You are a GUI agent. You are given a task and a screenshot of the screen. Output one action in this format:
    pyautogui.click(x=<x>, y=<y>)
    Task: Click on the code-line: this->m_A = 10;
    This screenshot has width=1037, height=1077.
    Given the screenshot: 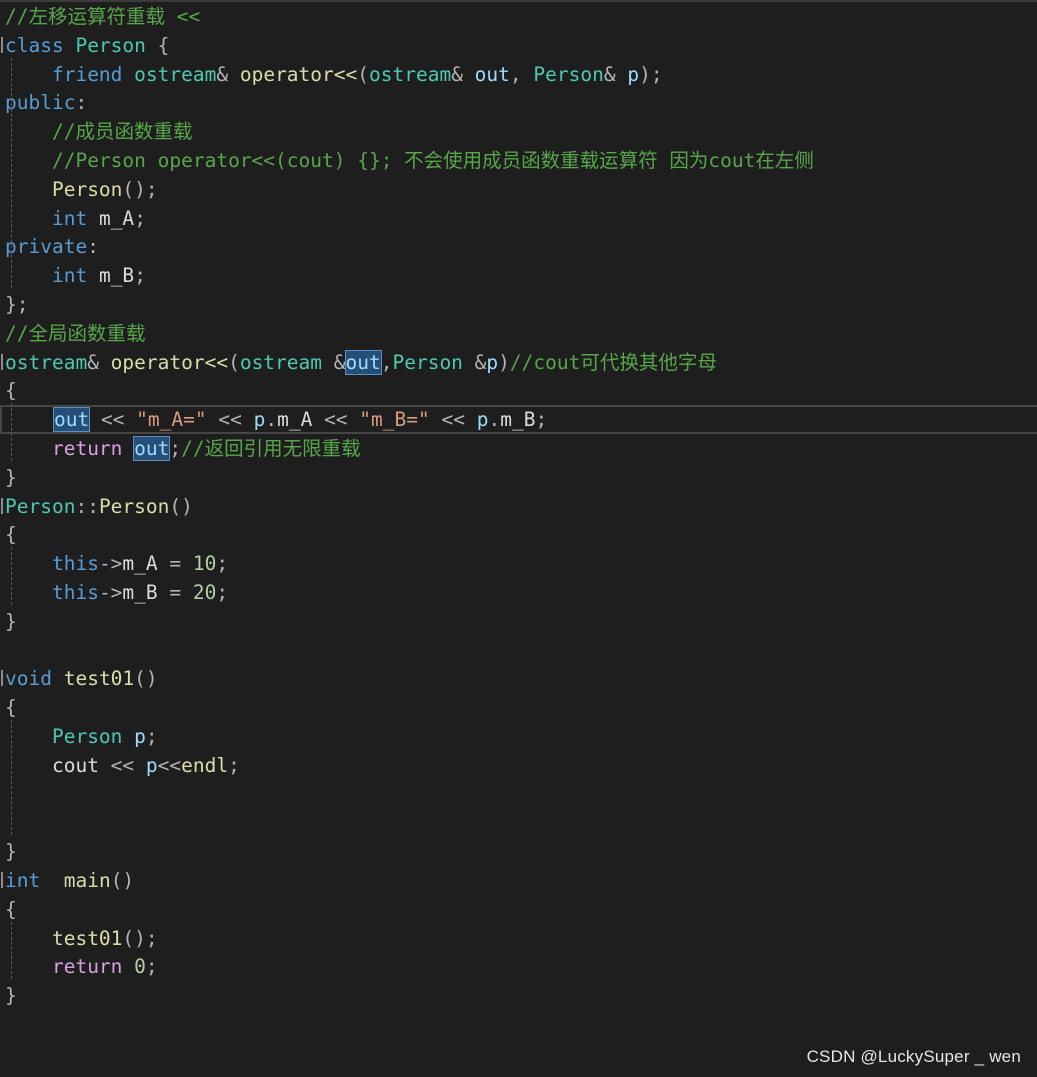 What is the action you would take?
    pyautogui.click(x=518, y=563)
    